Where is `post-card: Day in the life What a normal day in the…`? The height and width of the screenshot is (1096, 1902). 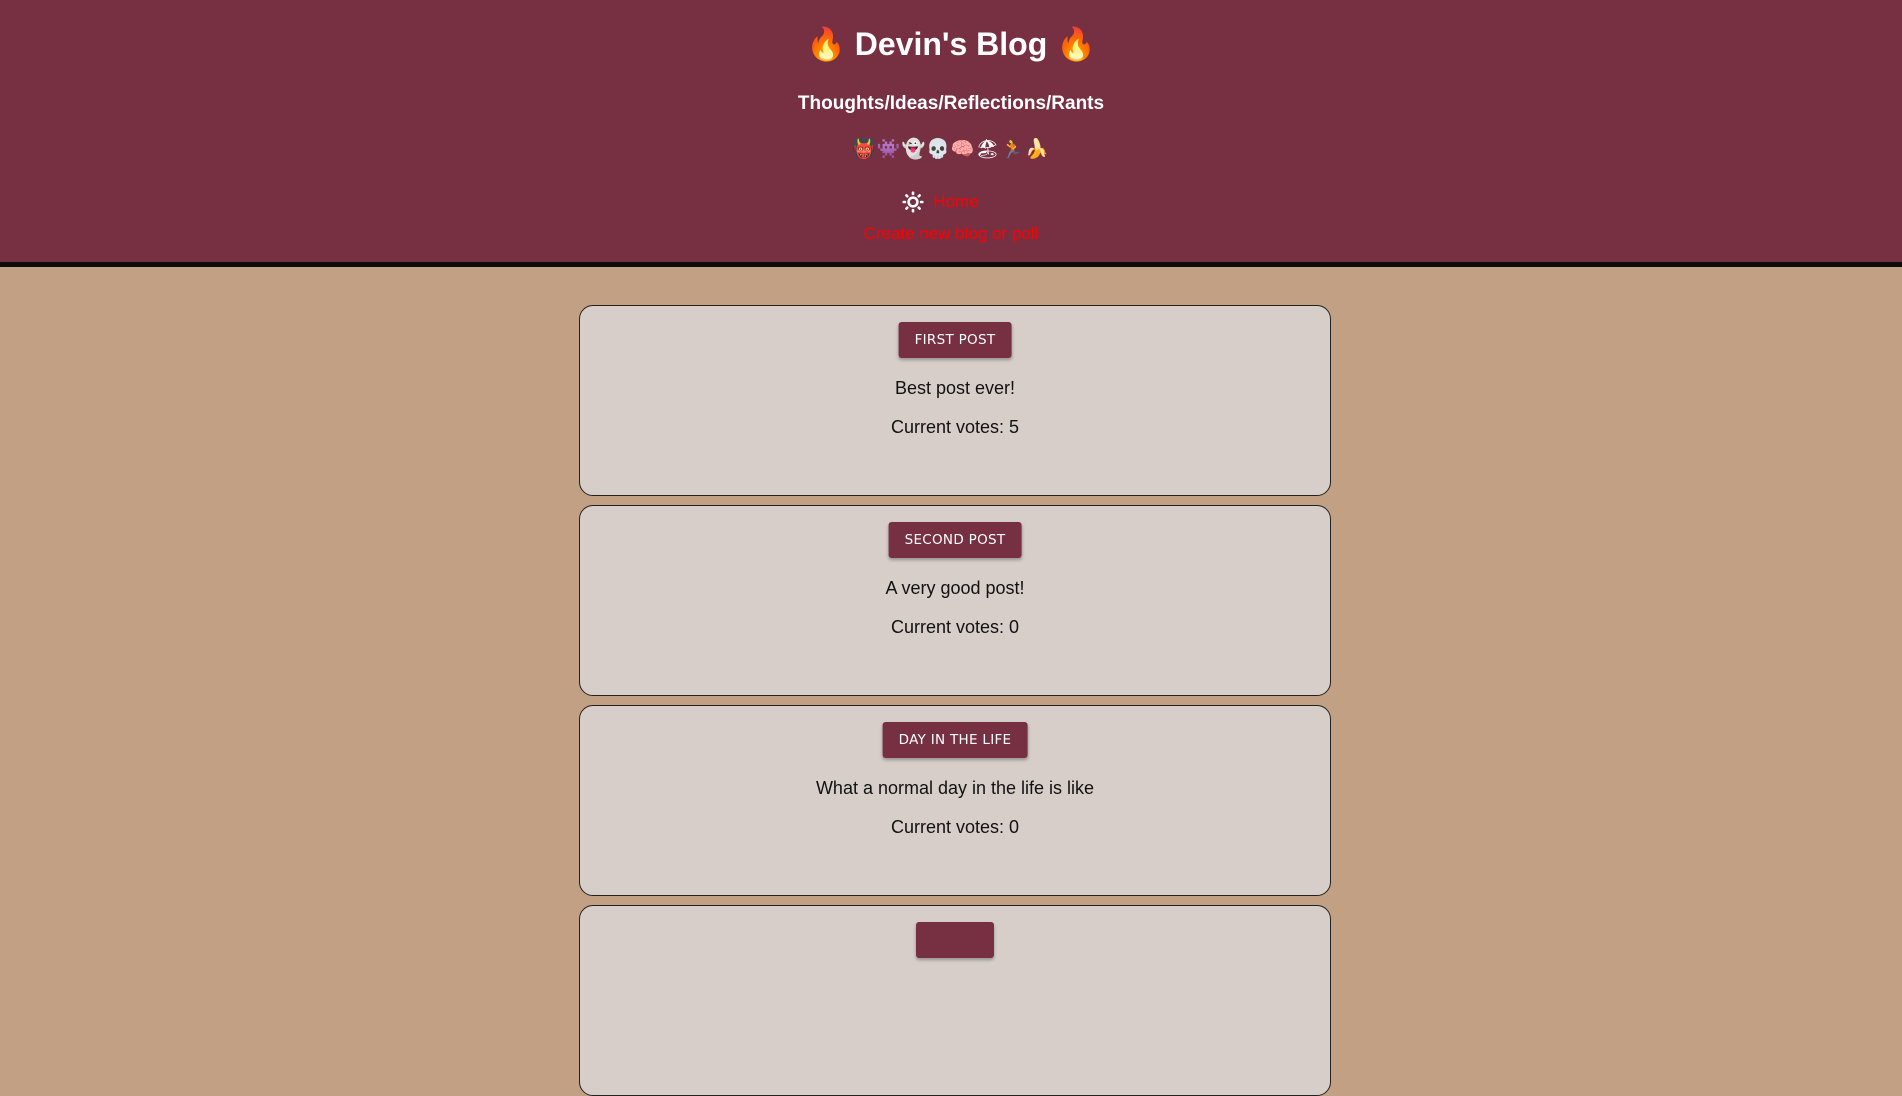
post-card: Day in the life What a normal day in the… is located at coordinates (955, 800).